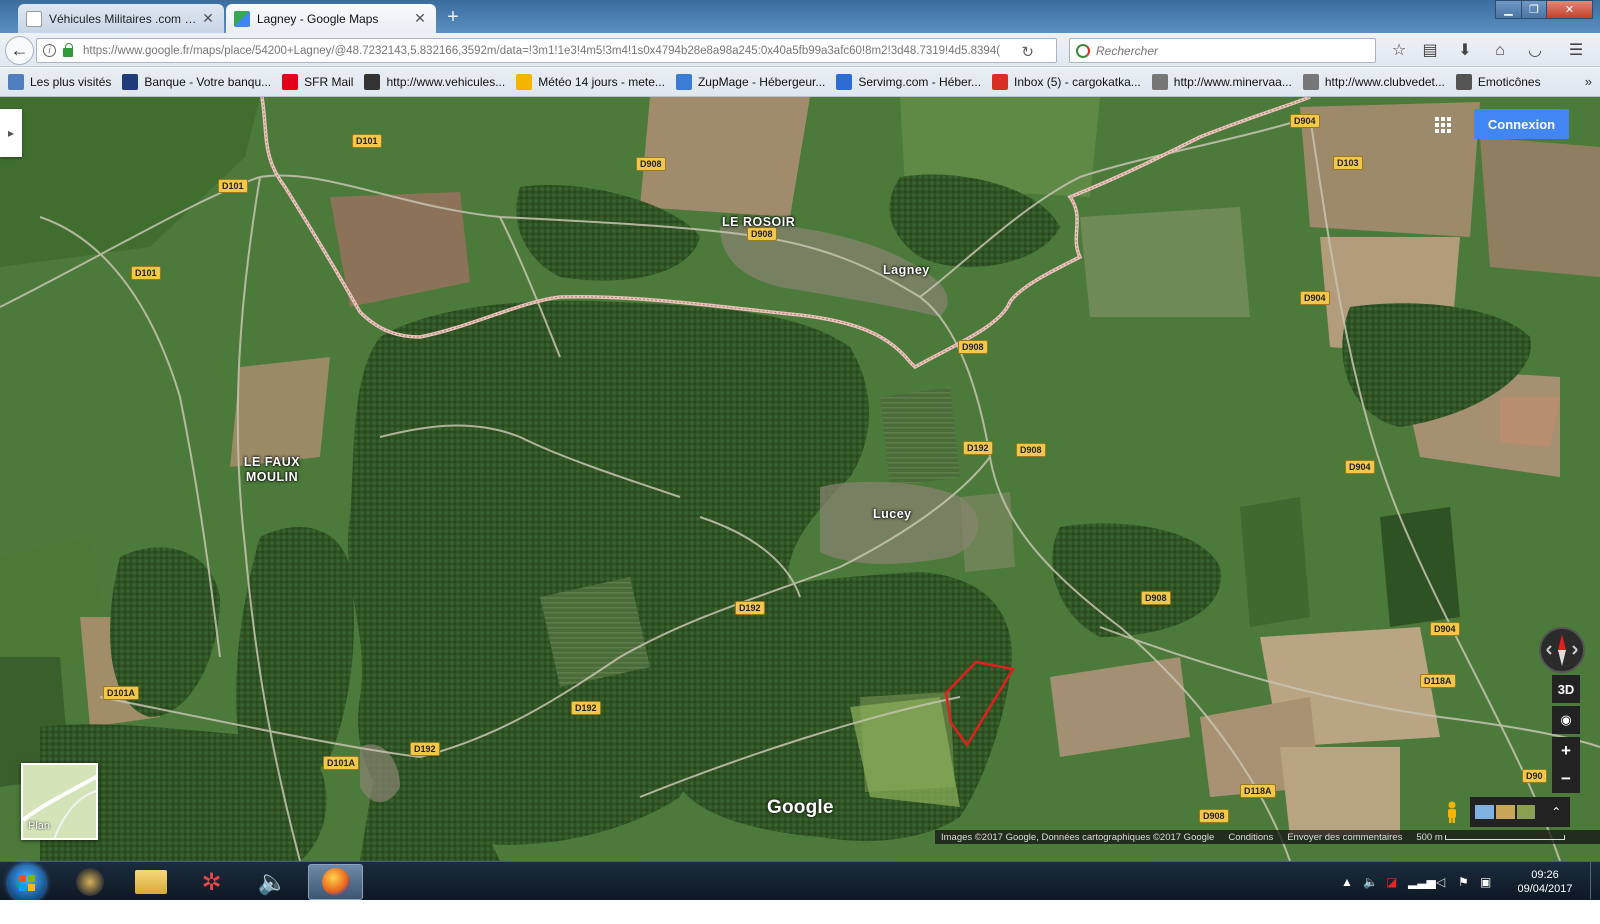  What do you see at coordinates (1566, 751) in the screenshot?
I see `zoom-in-button: +` at bounding box center [1566, 751].